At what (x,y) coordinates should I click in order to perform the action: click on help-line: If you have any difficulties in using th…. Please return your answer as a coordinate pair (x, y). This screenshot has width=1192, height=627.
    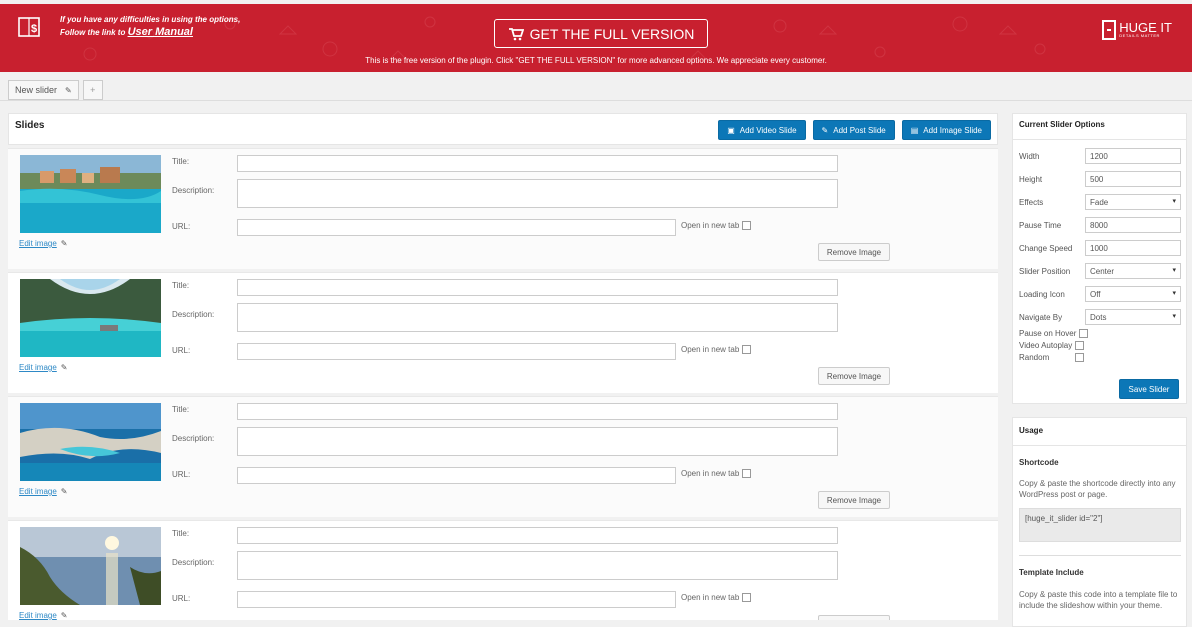
    Looking at the image, I should click on (150, 19).